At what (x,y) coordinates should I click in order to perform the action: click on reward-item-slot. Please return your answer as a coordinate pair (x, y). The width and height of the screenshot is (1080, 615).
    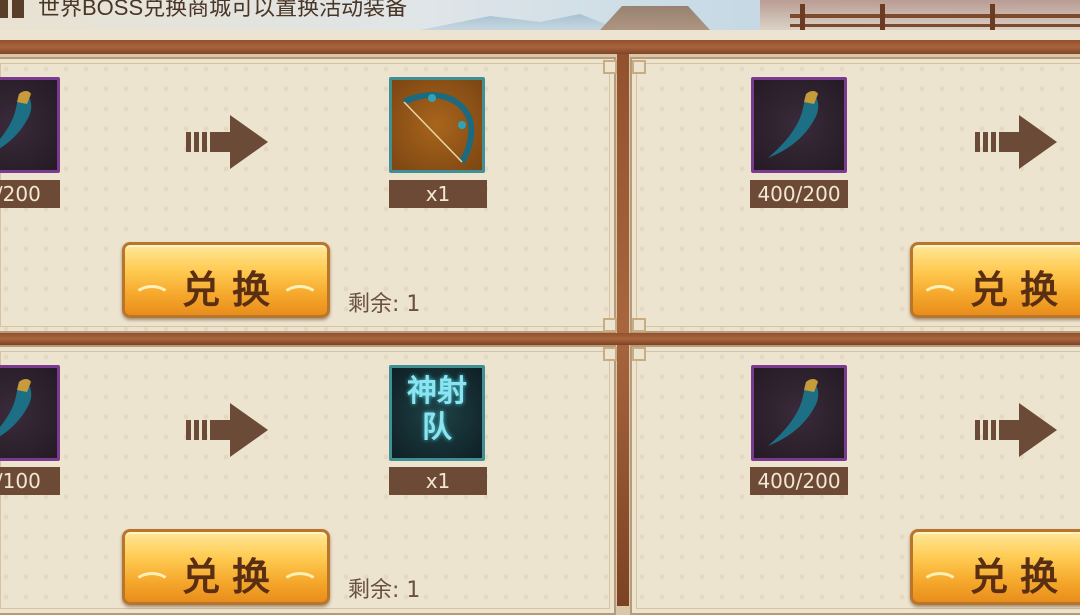
    Looking at the image, I should click on (437, 125).